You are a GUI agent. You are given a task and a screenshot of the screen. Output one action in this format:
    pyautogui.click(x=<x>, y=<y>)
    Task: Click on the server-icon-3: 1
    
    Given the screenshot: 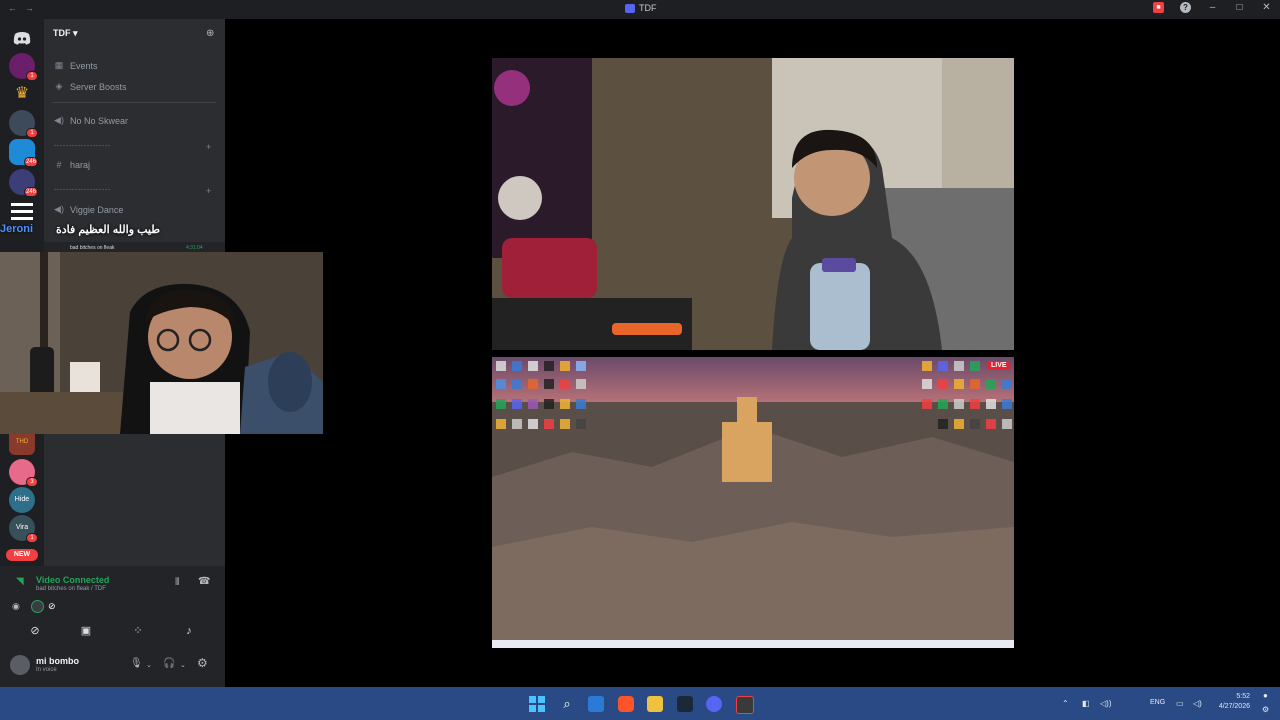 What is the action you would take?
    pyautogui.click(x=23, y=124)
    